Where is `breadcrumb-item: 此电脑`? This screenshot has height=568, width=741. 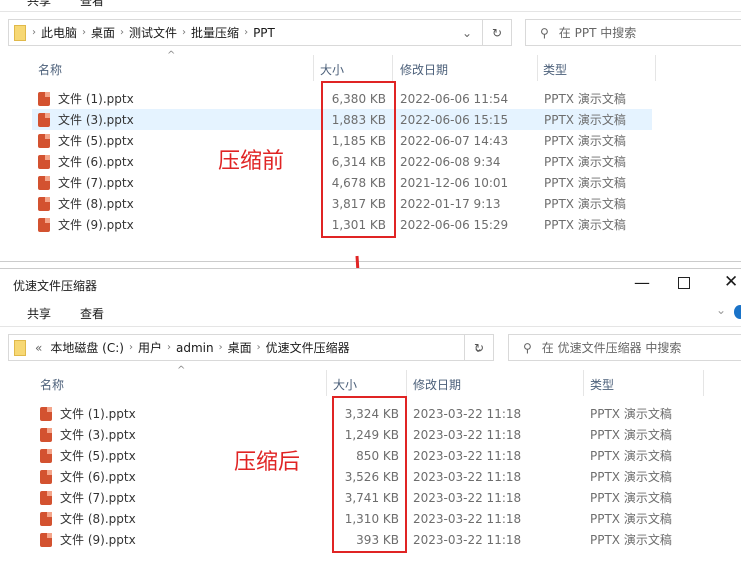
breadcrumb-item: 此电脑 is located at coordinates (59, 32).